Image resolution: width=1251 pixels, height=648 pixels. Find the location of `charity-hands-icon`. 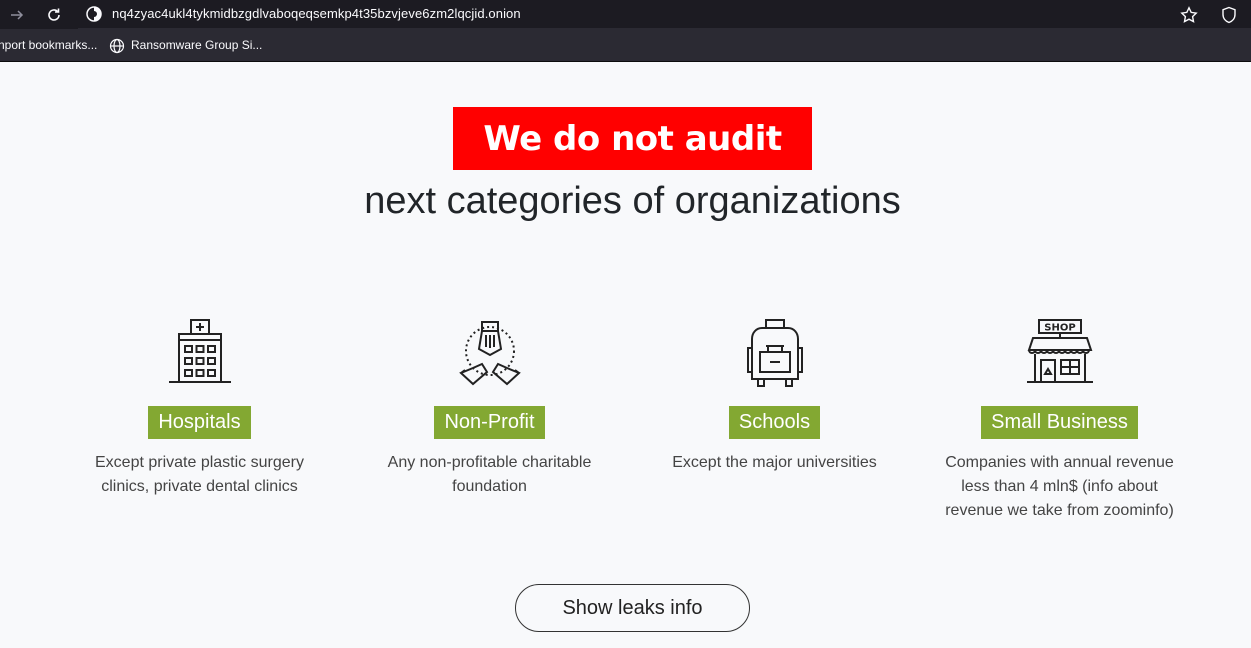

charity-hands-icon is located at coordinates (489, 353).